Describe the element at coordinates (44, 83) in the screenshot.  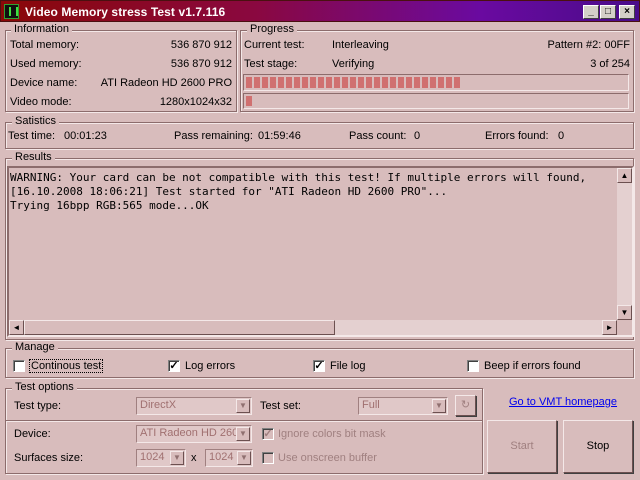
I see `device-name-label: Device name:` at that location.